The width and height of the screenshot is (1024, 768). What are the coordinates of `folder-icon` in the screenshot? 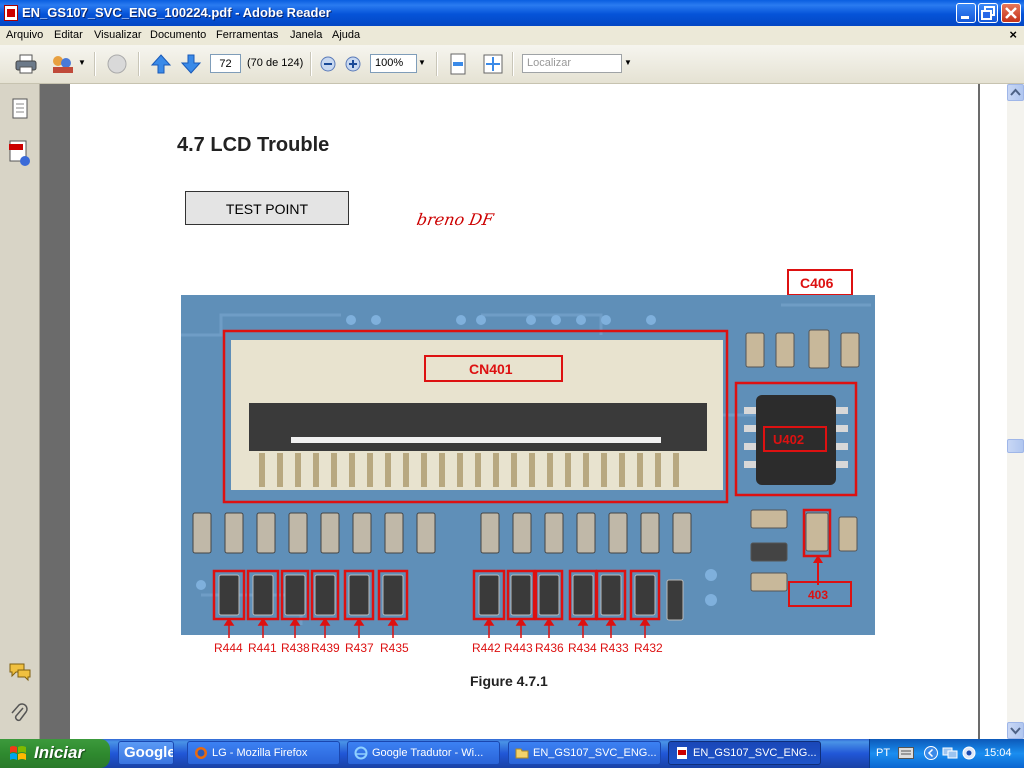 It's located at (522, 753).